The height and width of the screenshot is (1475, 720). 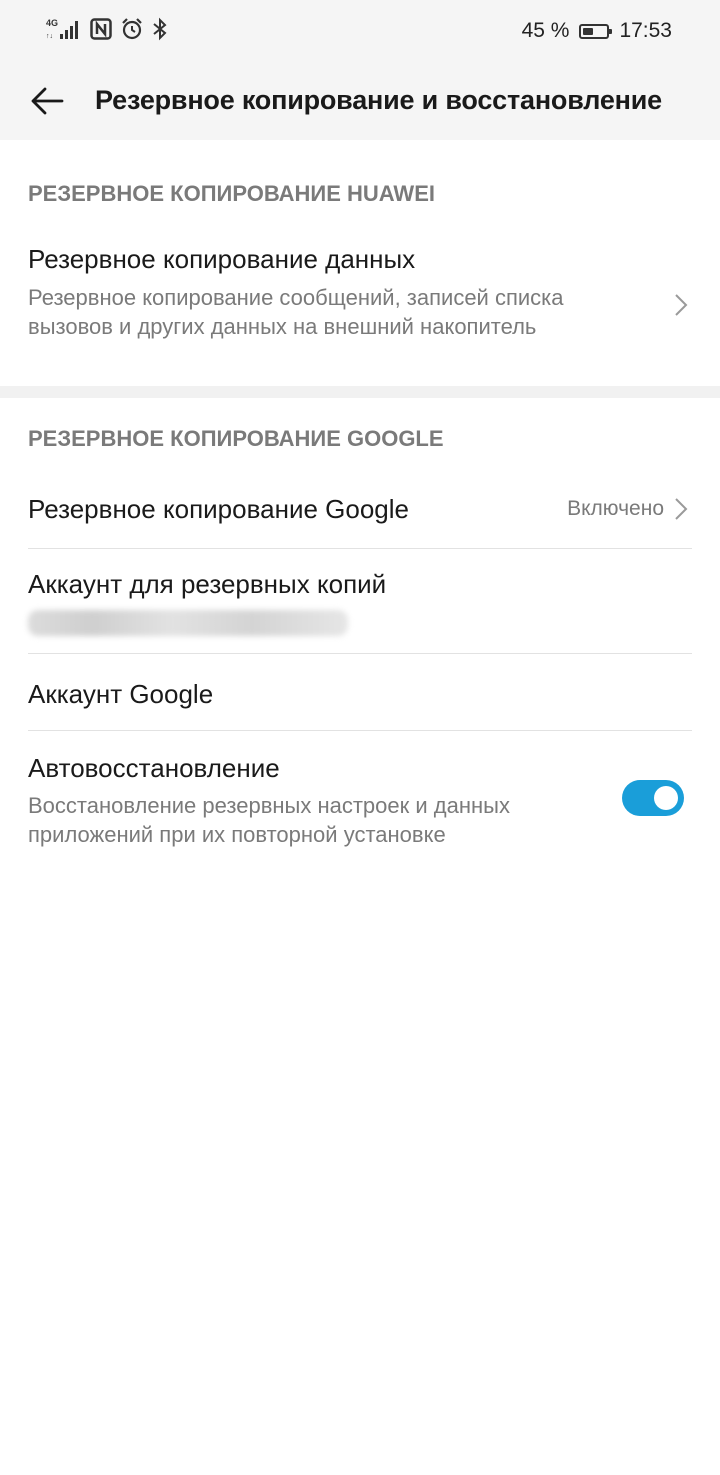 I want to click on status-bar: 4G ↑↓ 45 % 17:53, so click(x=360, y=31).